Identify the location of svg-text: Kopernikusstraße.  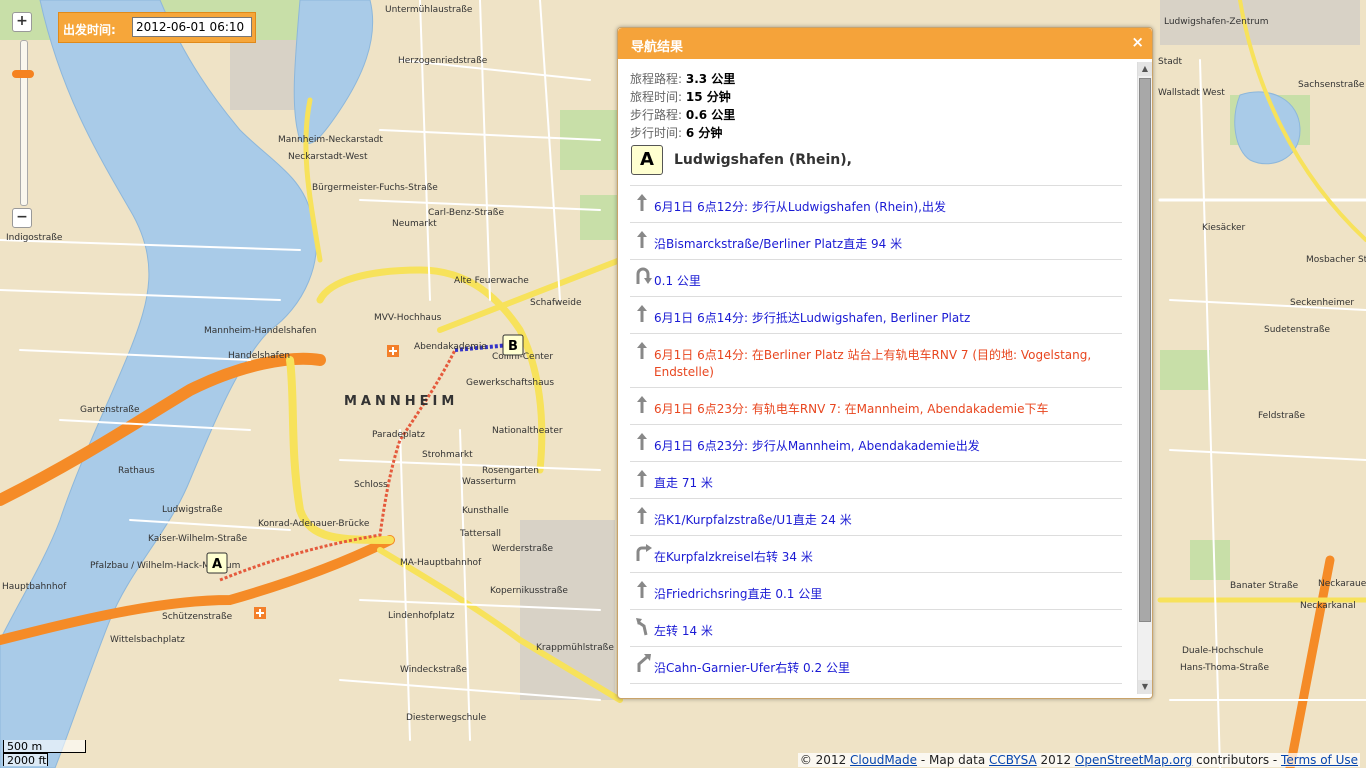
(529, 591).